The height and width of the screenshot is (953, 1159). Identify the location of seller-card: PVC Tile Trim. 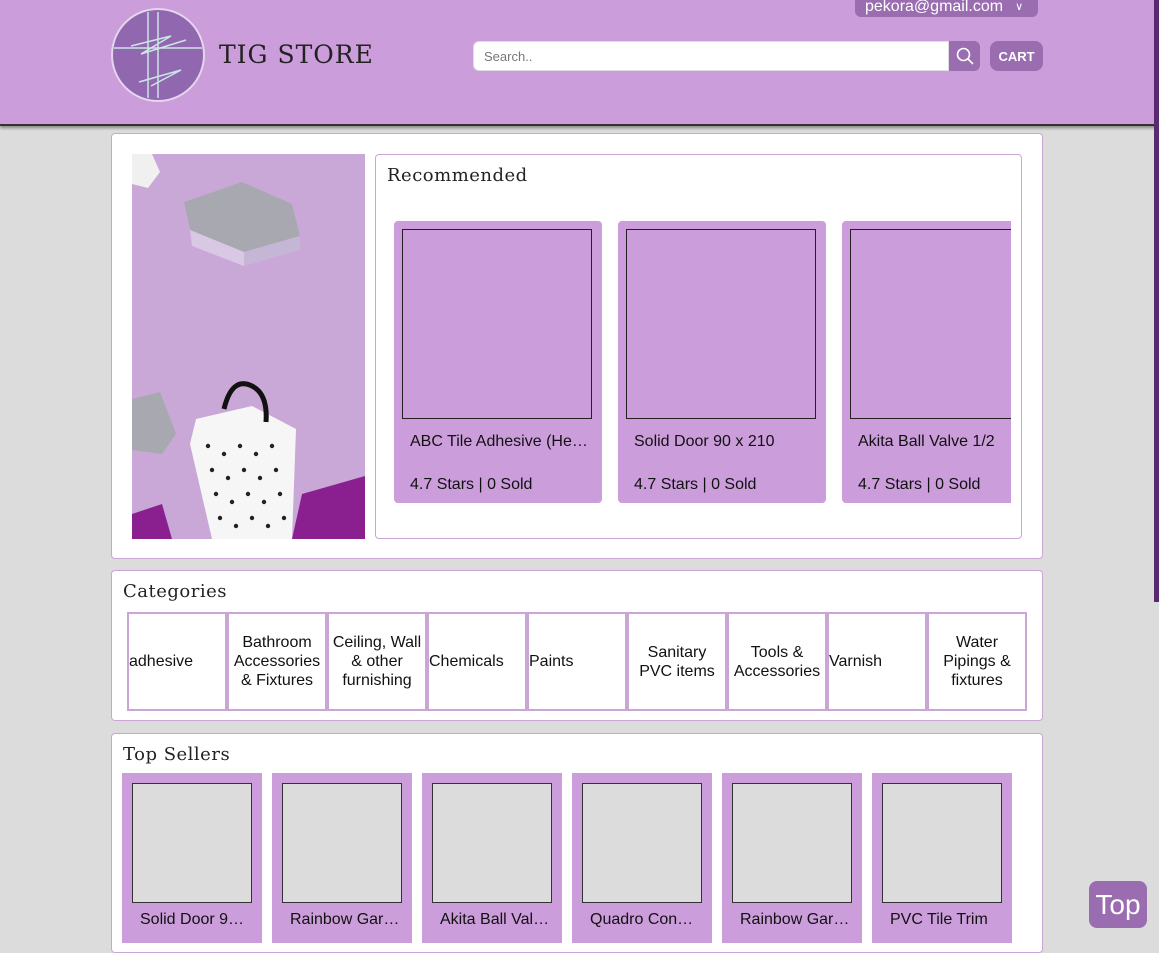
(942, 858).